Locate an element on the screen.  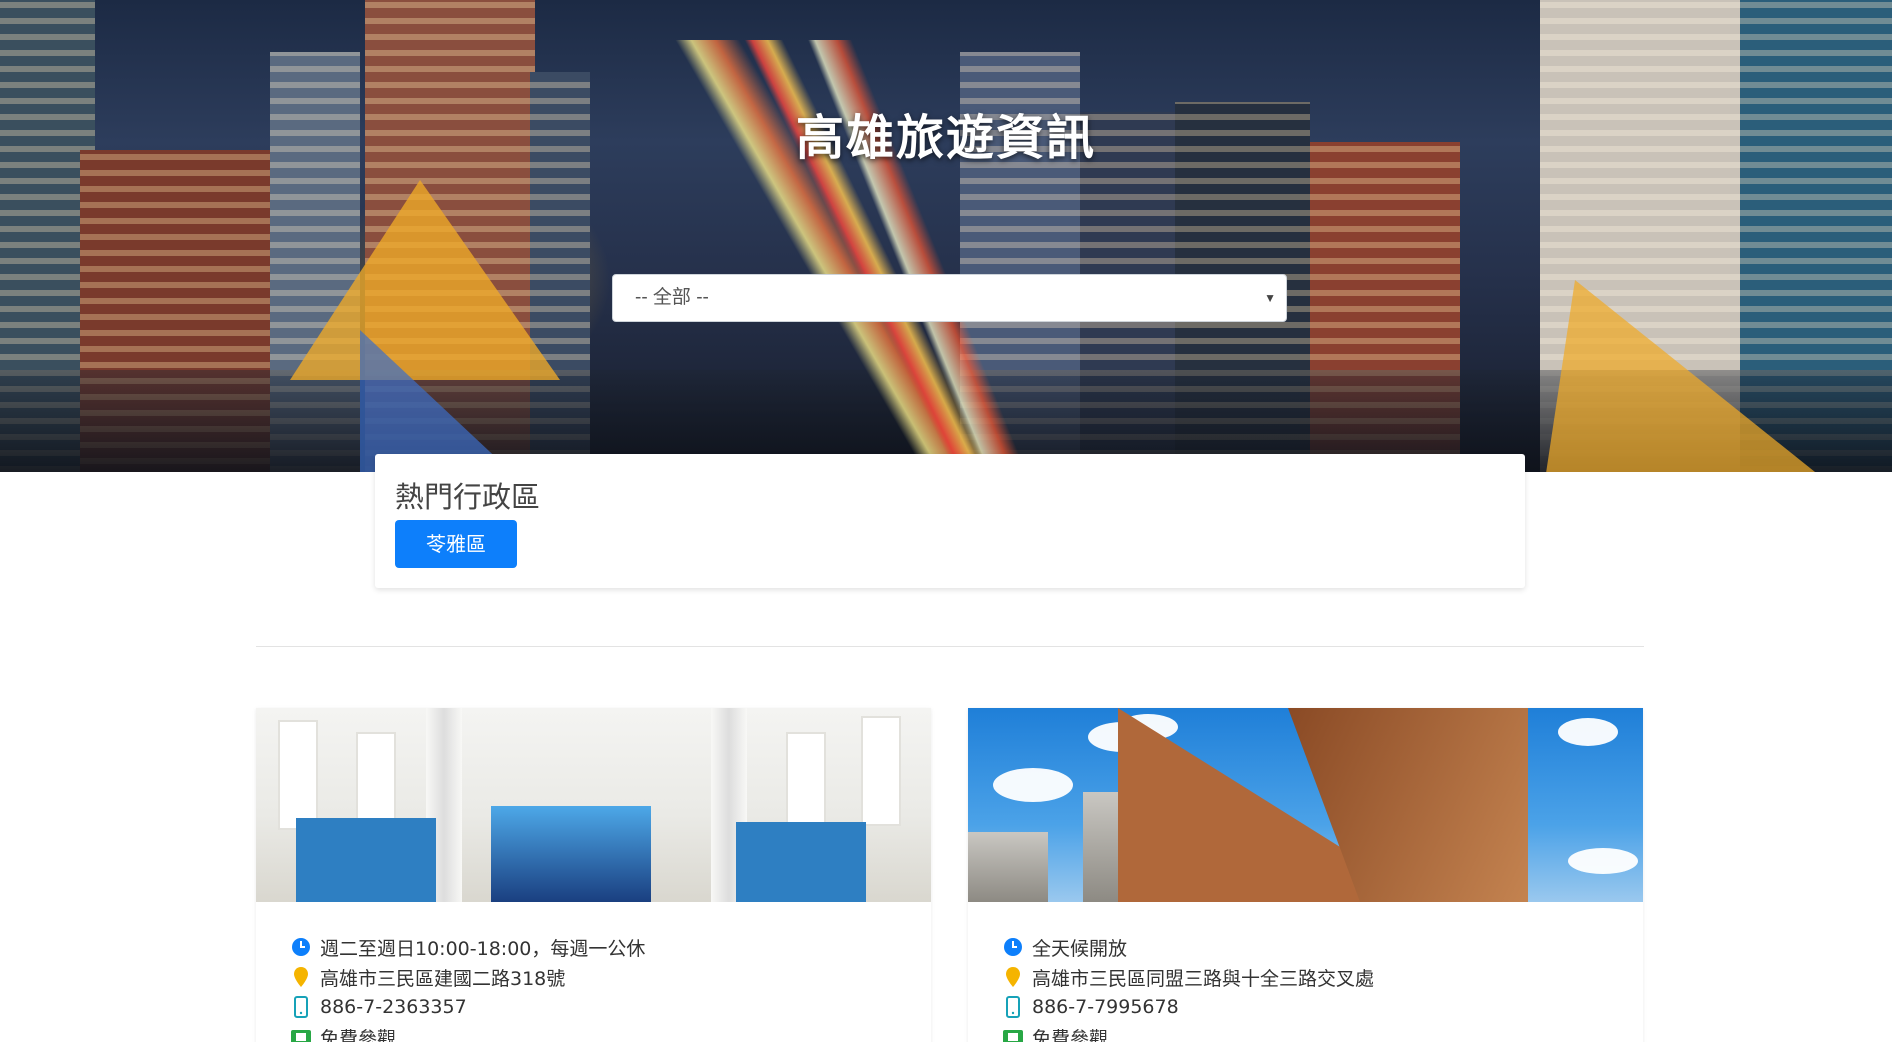
district-select-value: -- 全部 -- is located at coordinates (672, 297).